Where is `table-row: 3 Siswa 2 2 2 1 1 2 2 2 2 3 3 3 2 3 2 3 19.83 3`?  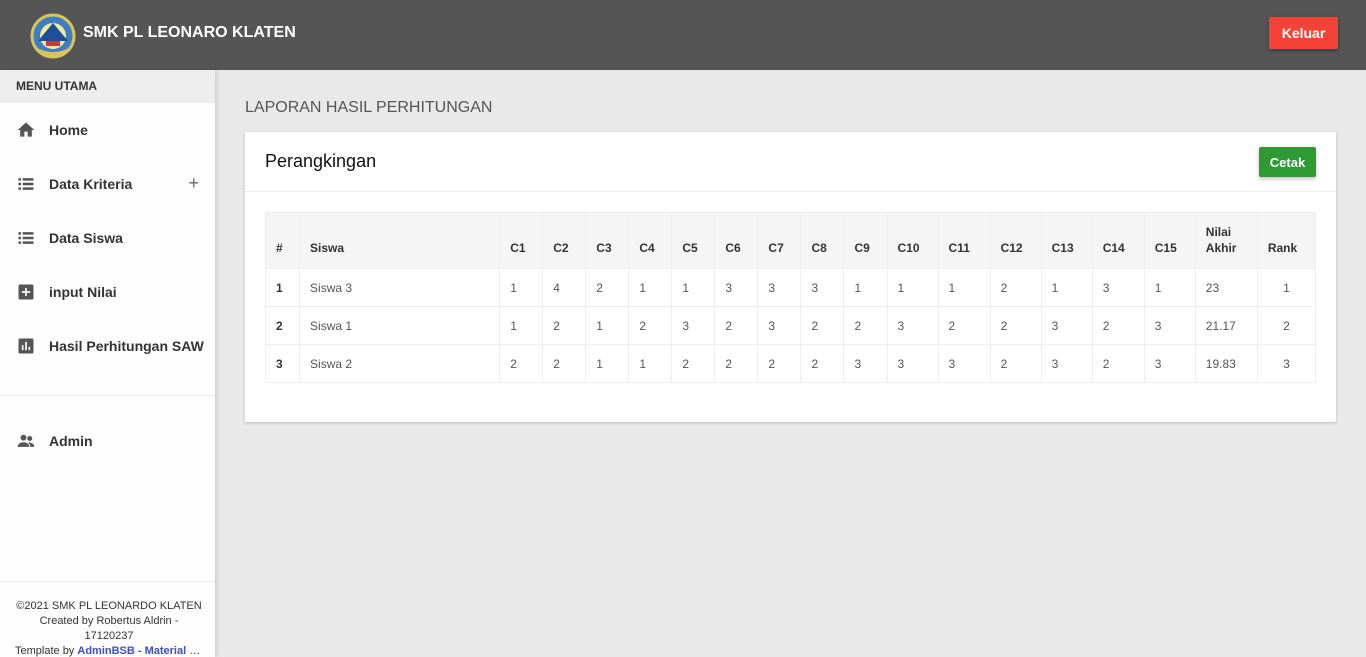 table-row: 3 Siswa 2 2 2 1 1 2 2 2 2 3 3 3 2 3 2 3 19.83 3 is located at coordinates (790, 363).